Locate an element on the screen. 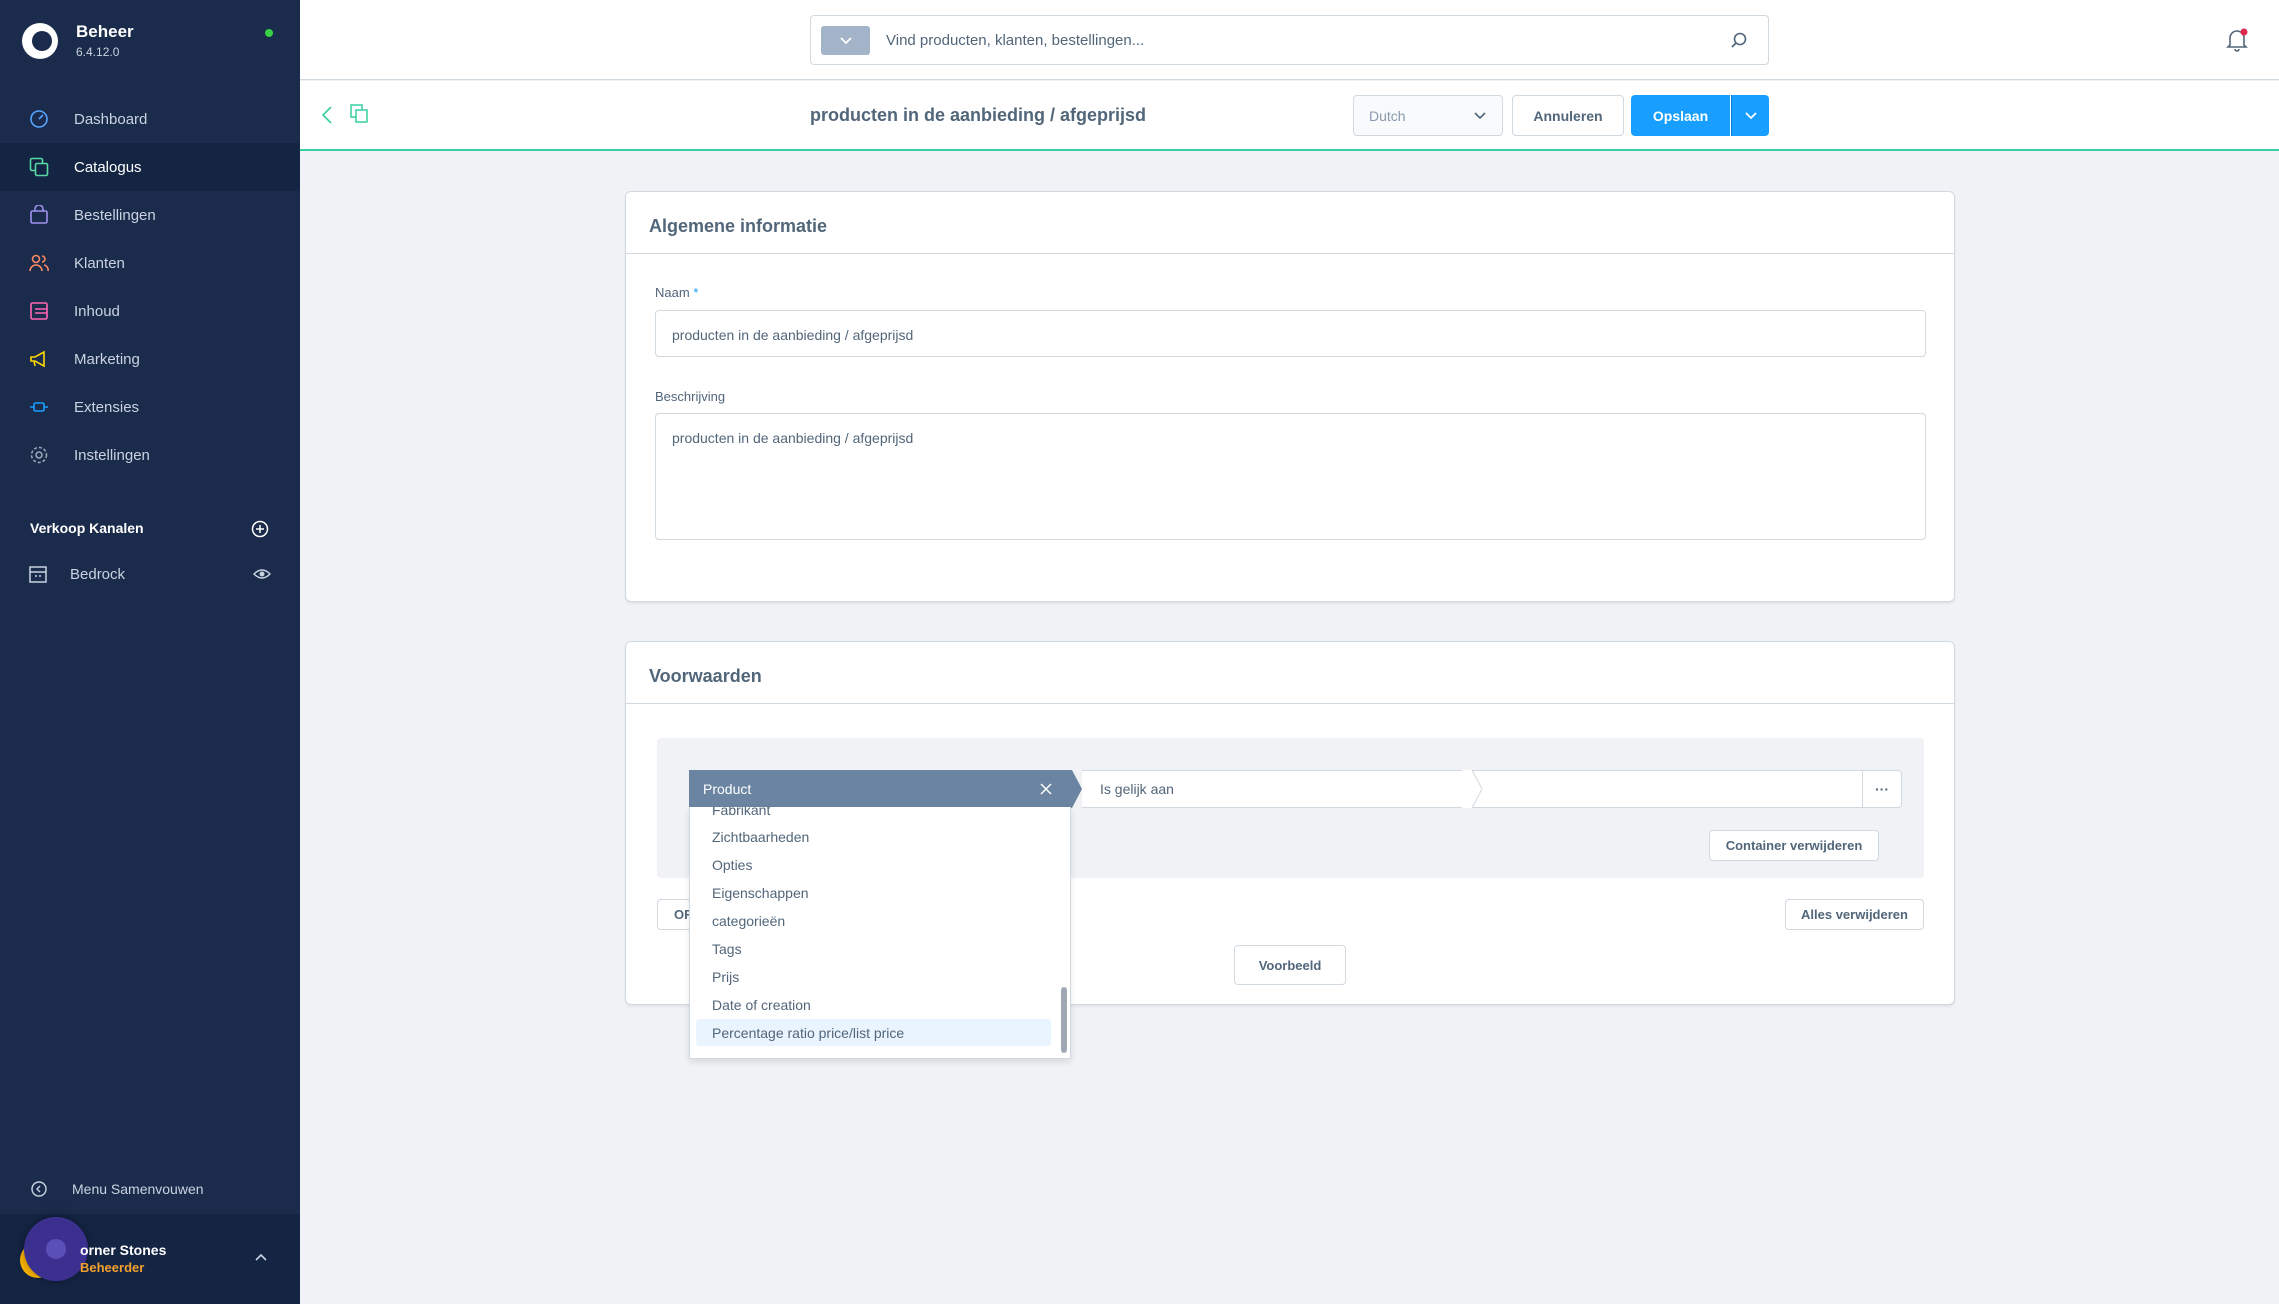 The height and width of the screenshot is (1304, 2279). channel-label: Bedrock is located at coordinates (98, 574).